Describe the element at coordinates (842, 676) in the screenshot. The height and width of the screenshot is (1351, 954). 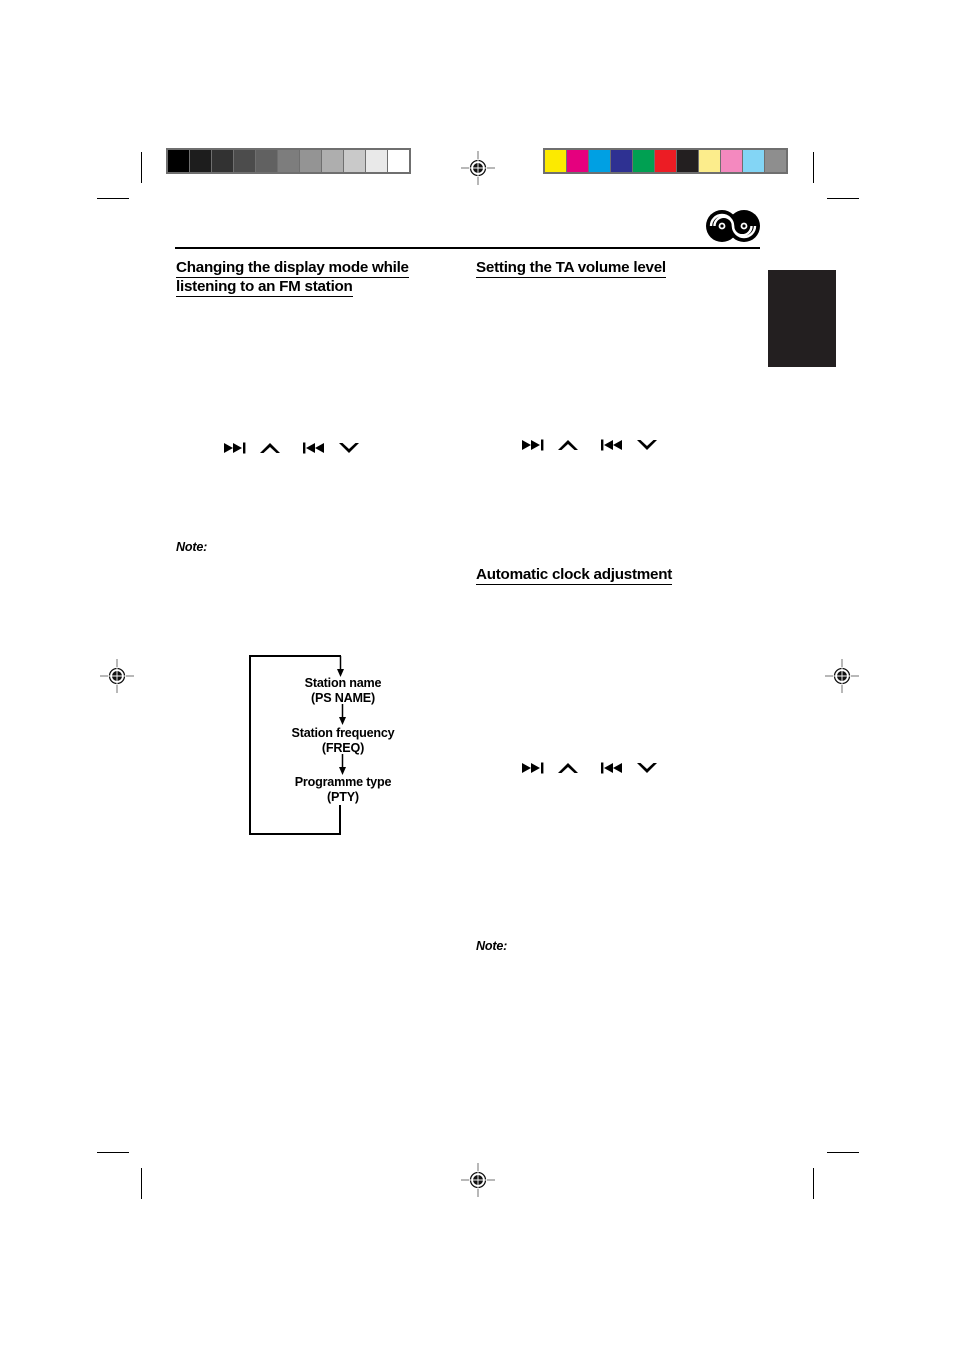
I see `registration-target-right` at that location.